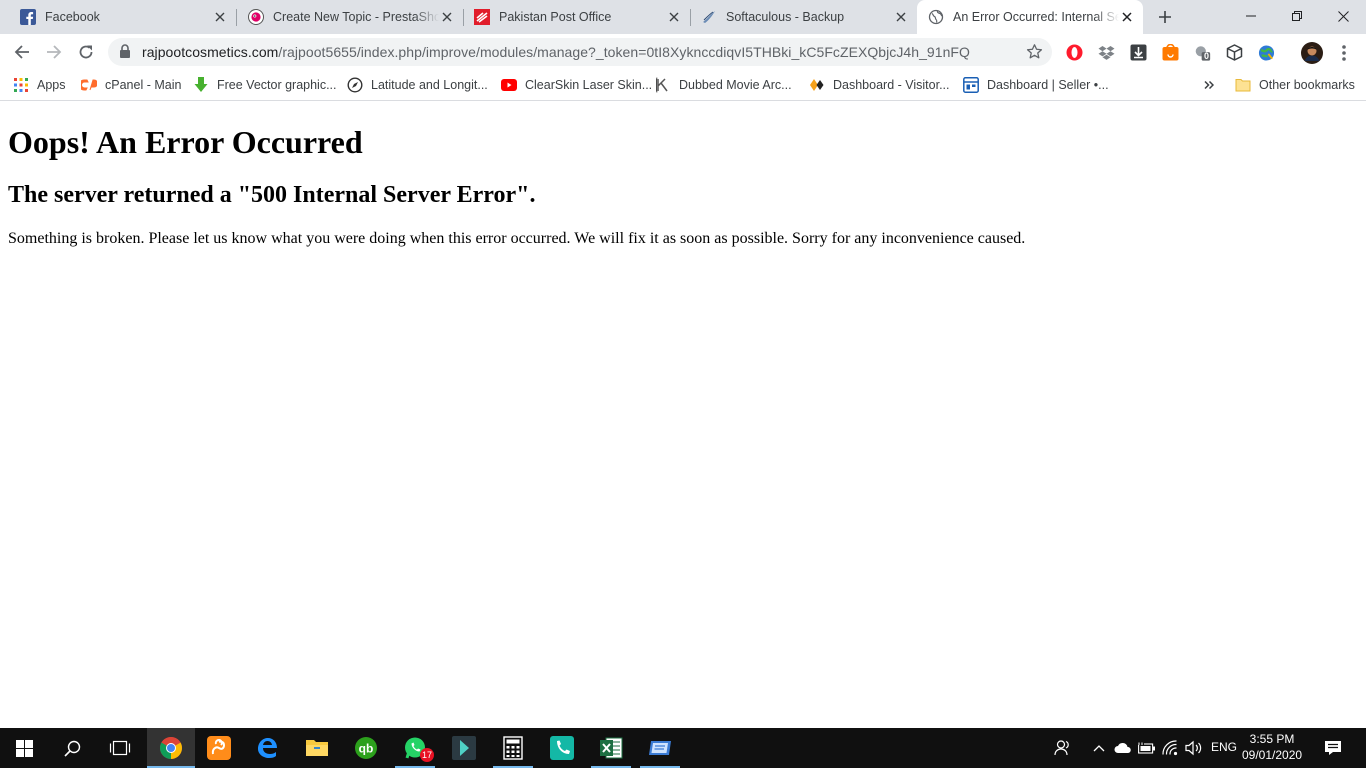 The height and width of the screenshot is (768, 1366). I want to click on action-center-icon, so click(1333, 748).